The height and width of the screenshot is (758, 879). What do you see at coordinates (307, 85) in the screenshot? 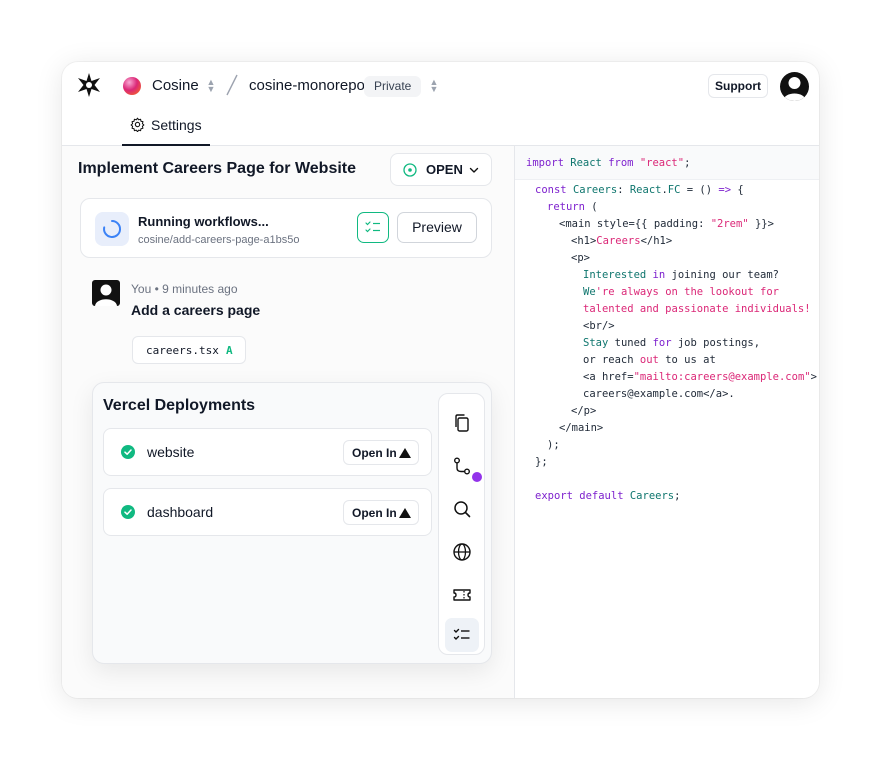
I see `repo-name: cosine-monorepo` at bounding box center [307, 85].